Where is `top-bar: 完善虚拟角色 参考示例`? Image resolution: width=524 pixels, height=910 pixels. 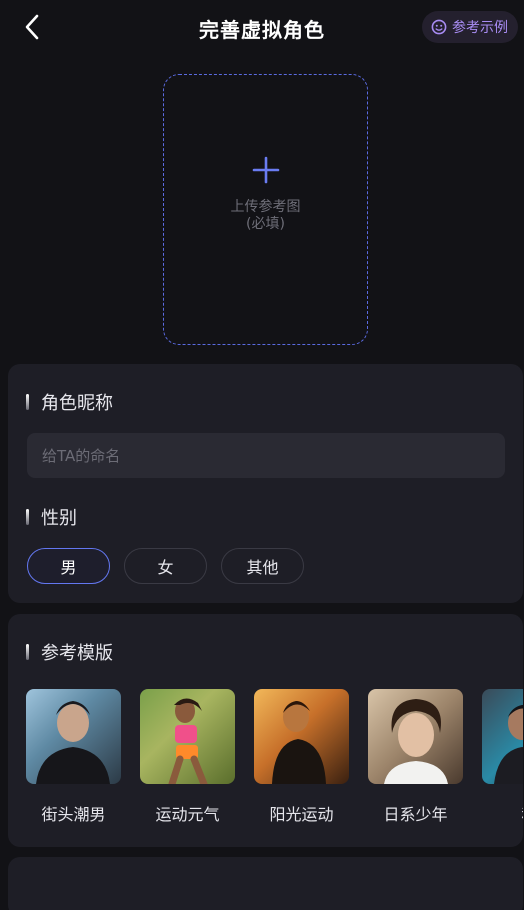 top-bar: 完善虚拟角色 参考示例 is located at coordinates (262, 28).